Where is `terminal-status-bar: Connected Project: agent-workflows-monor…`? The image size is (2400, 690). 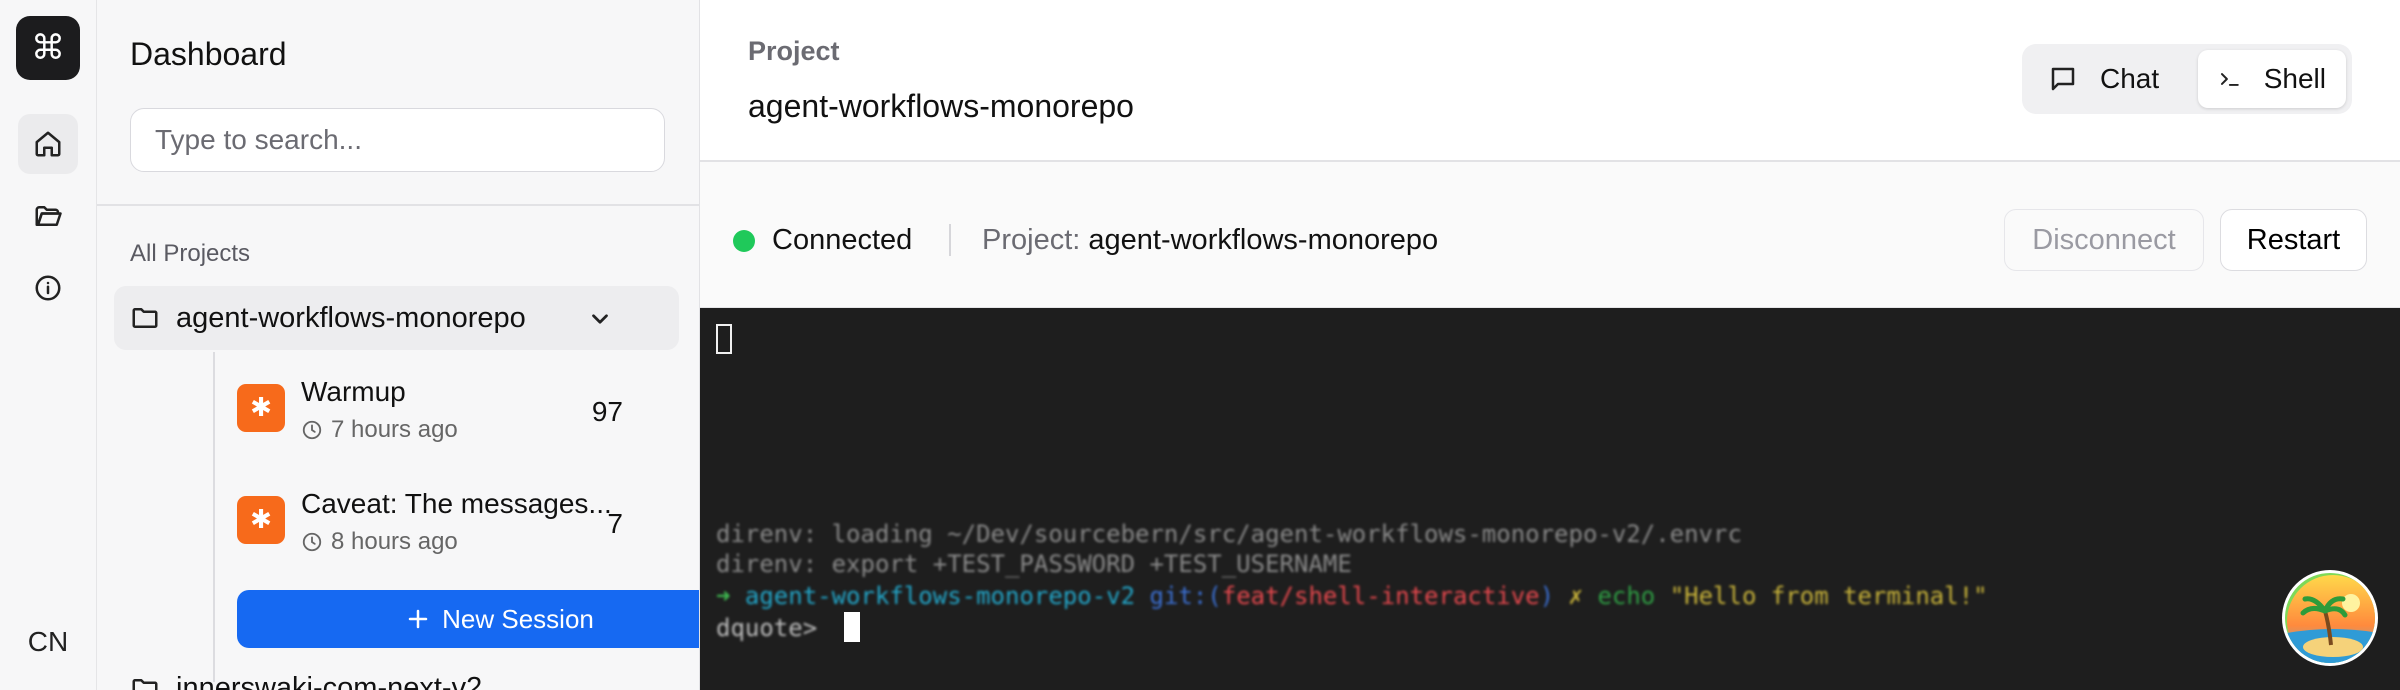
terminal-status-bar: Connected Project: agent-workflows-monor… is located at coordinates (1550, 235).